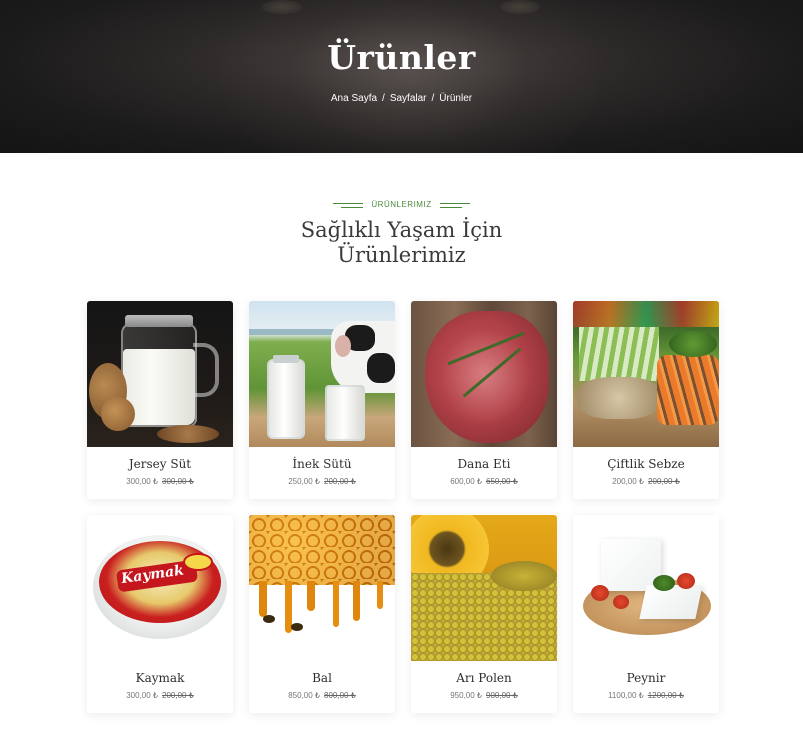 This screenshot has width=803, height=733. I want to click on product-price: 1100,00 ₺ 1200,00 ₺, so click(646, 695).